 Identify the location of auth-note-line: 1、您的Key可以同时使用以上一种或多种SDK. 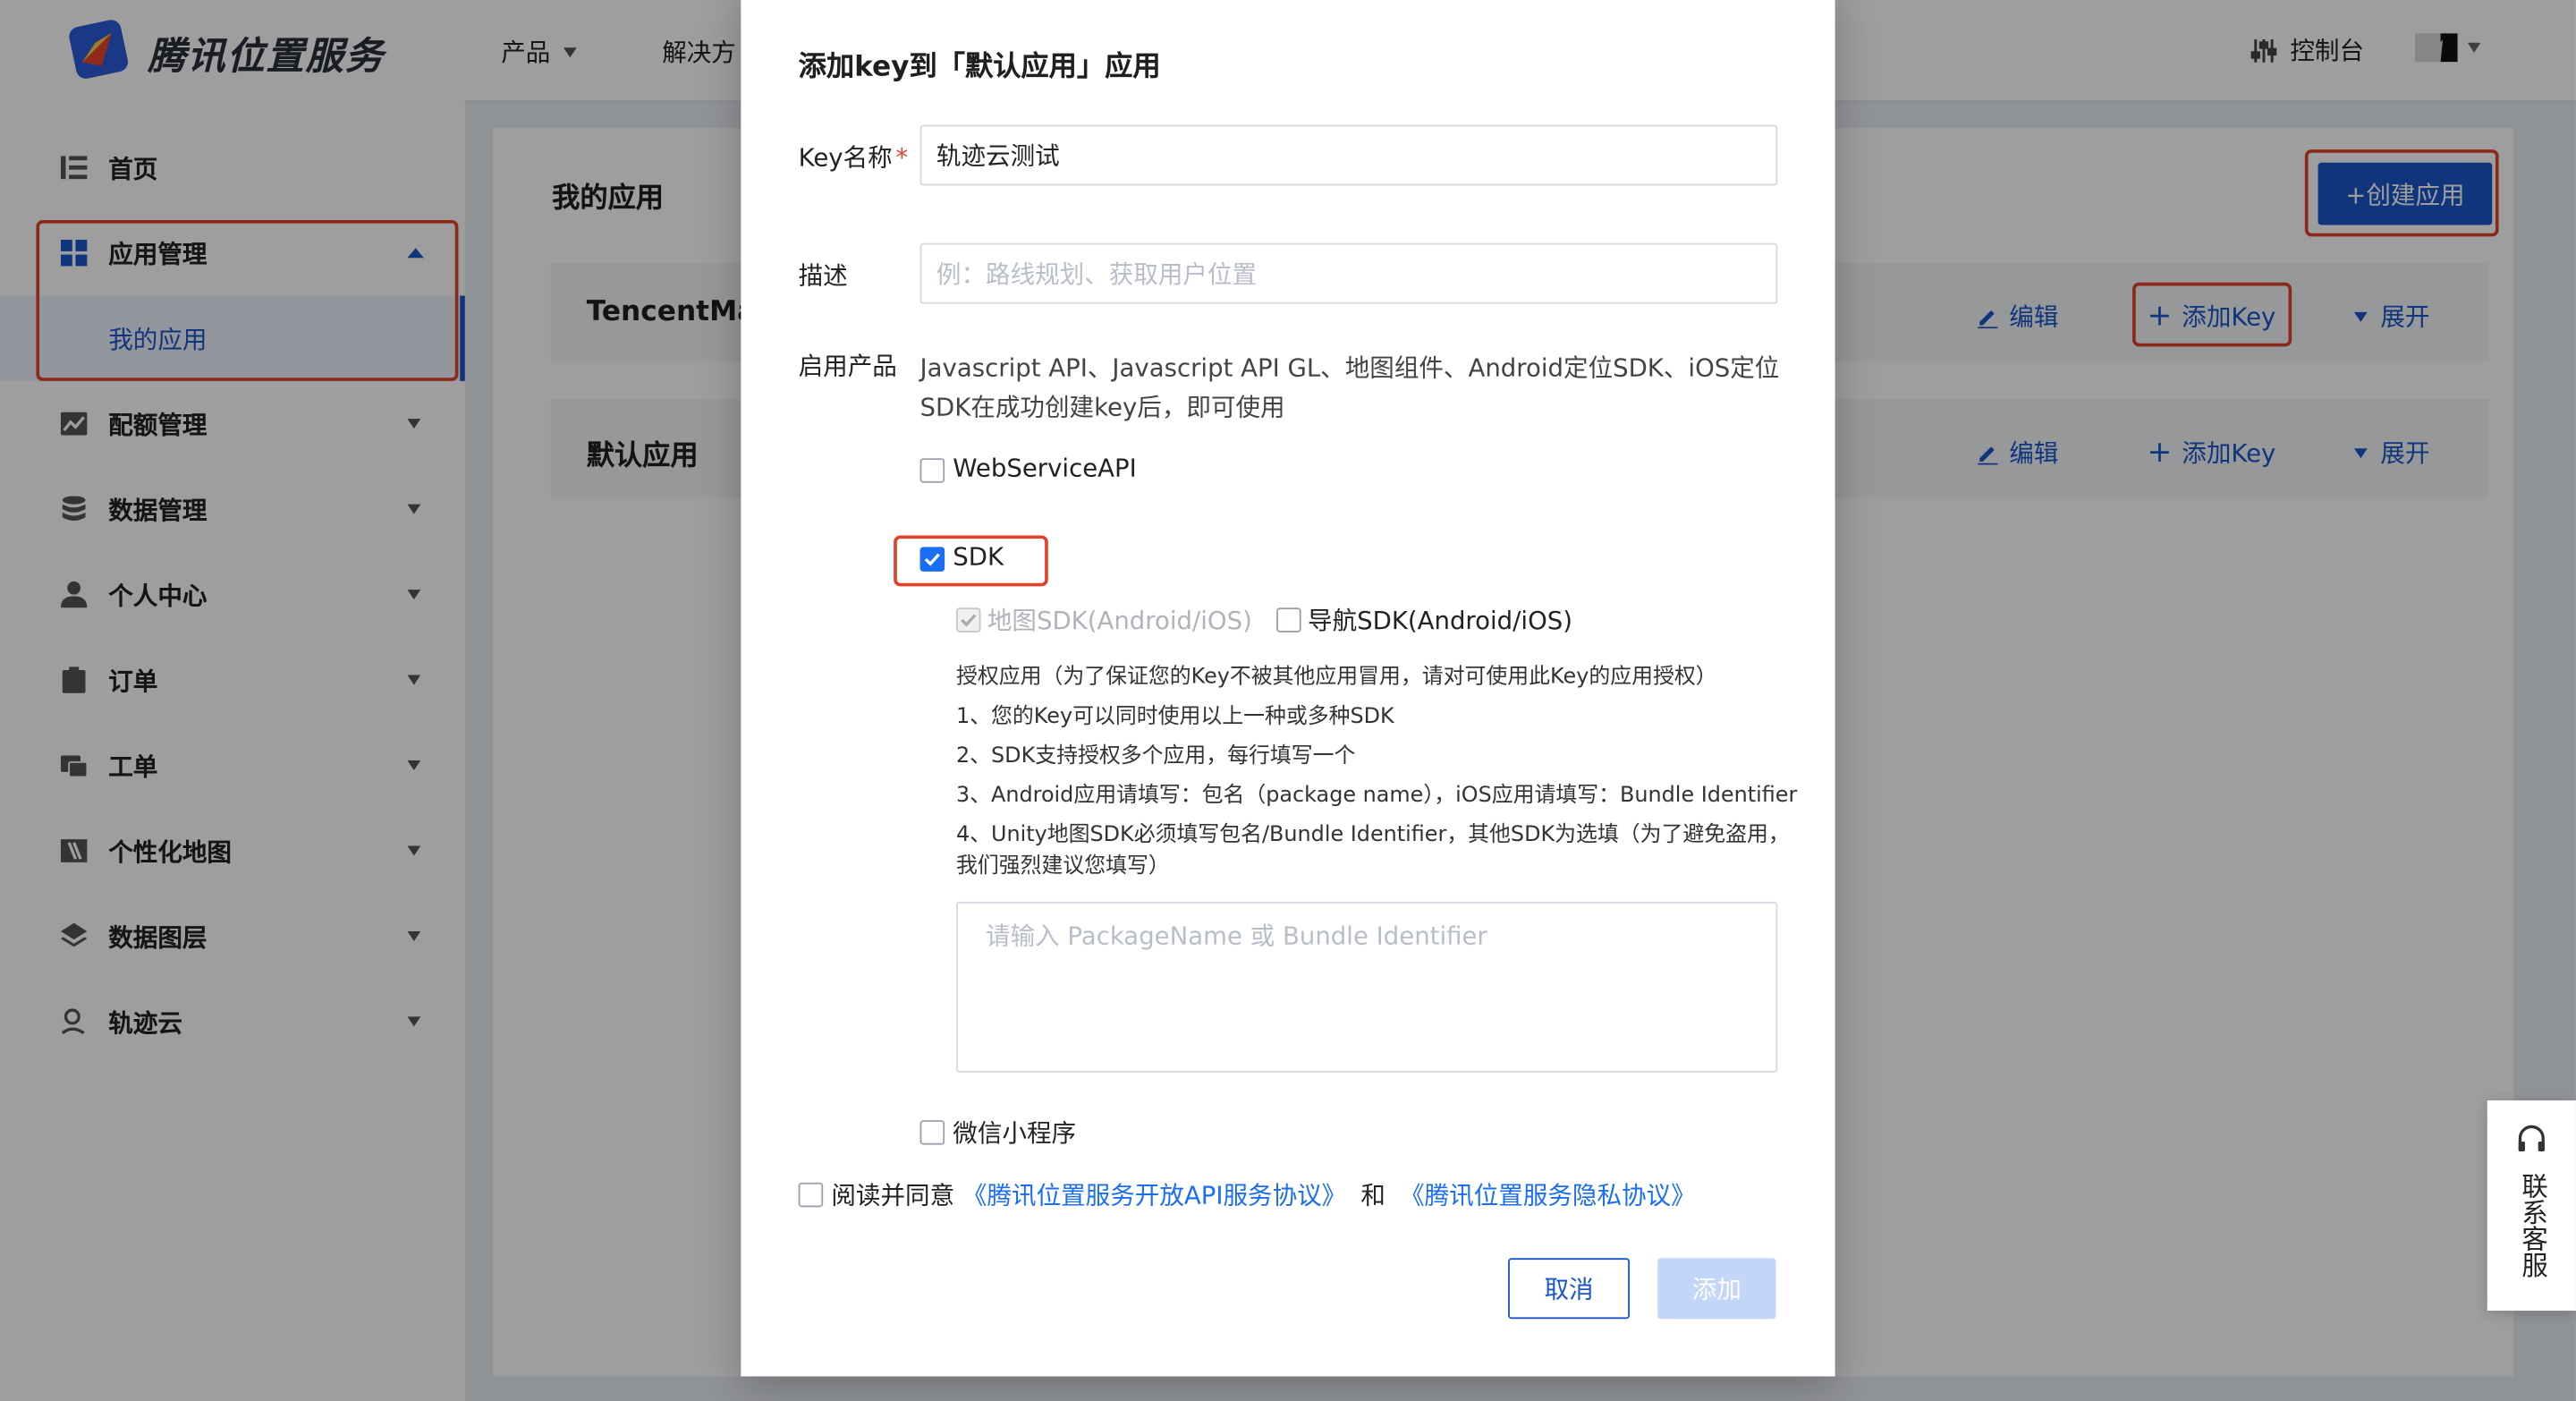
(1174, 717).